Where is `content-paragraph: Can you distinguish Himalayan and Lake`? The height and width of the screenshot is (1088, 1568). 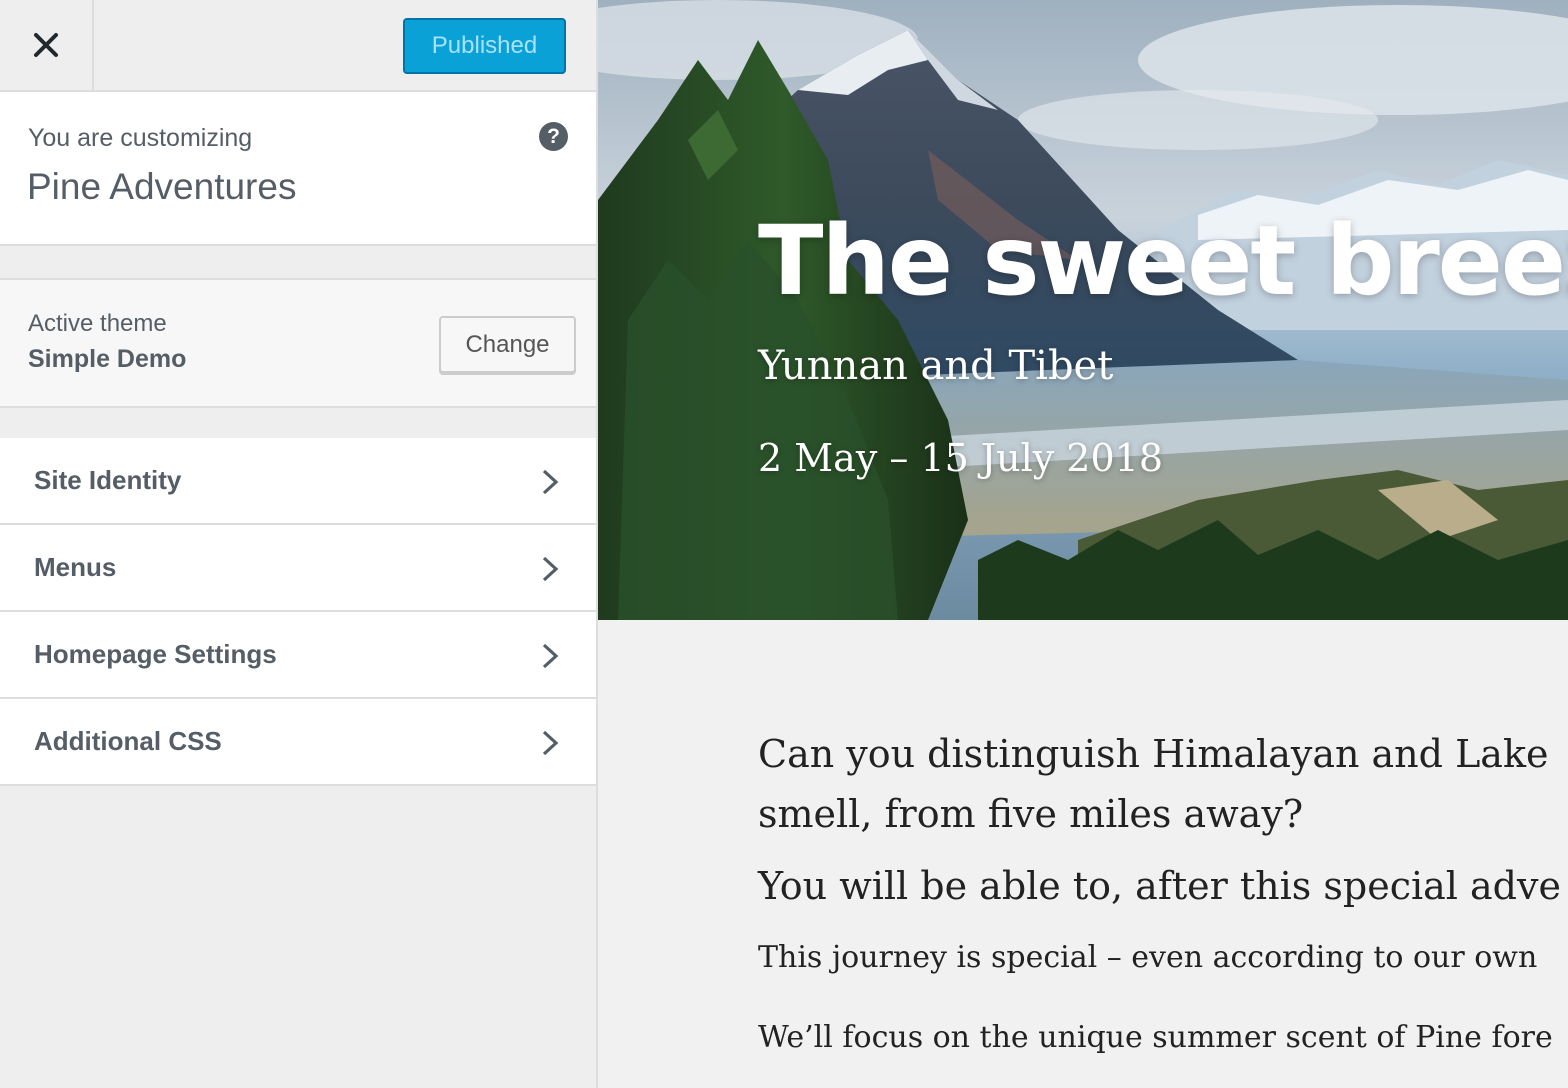 content-paragraph: Can you distinguish Himalayan and Lake is located at coordinates (1163, 754).